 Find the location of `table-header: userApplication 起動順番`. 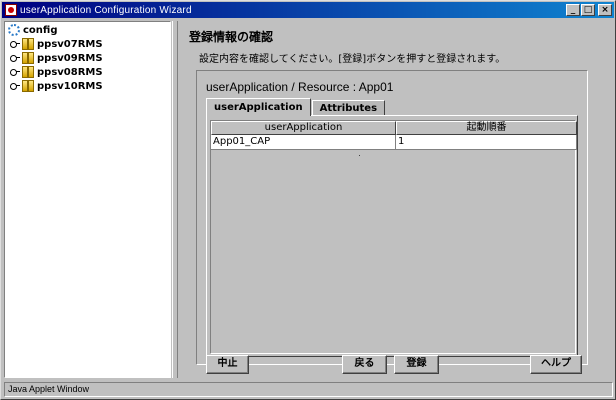

table-header: userApplication 起動順番 is located at coordinates (394, 128).